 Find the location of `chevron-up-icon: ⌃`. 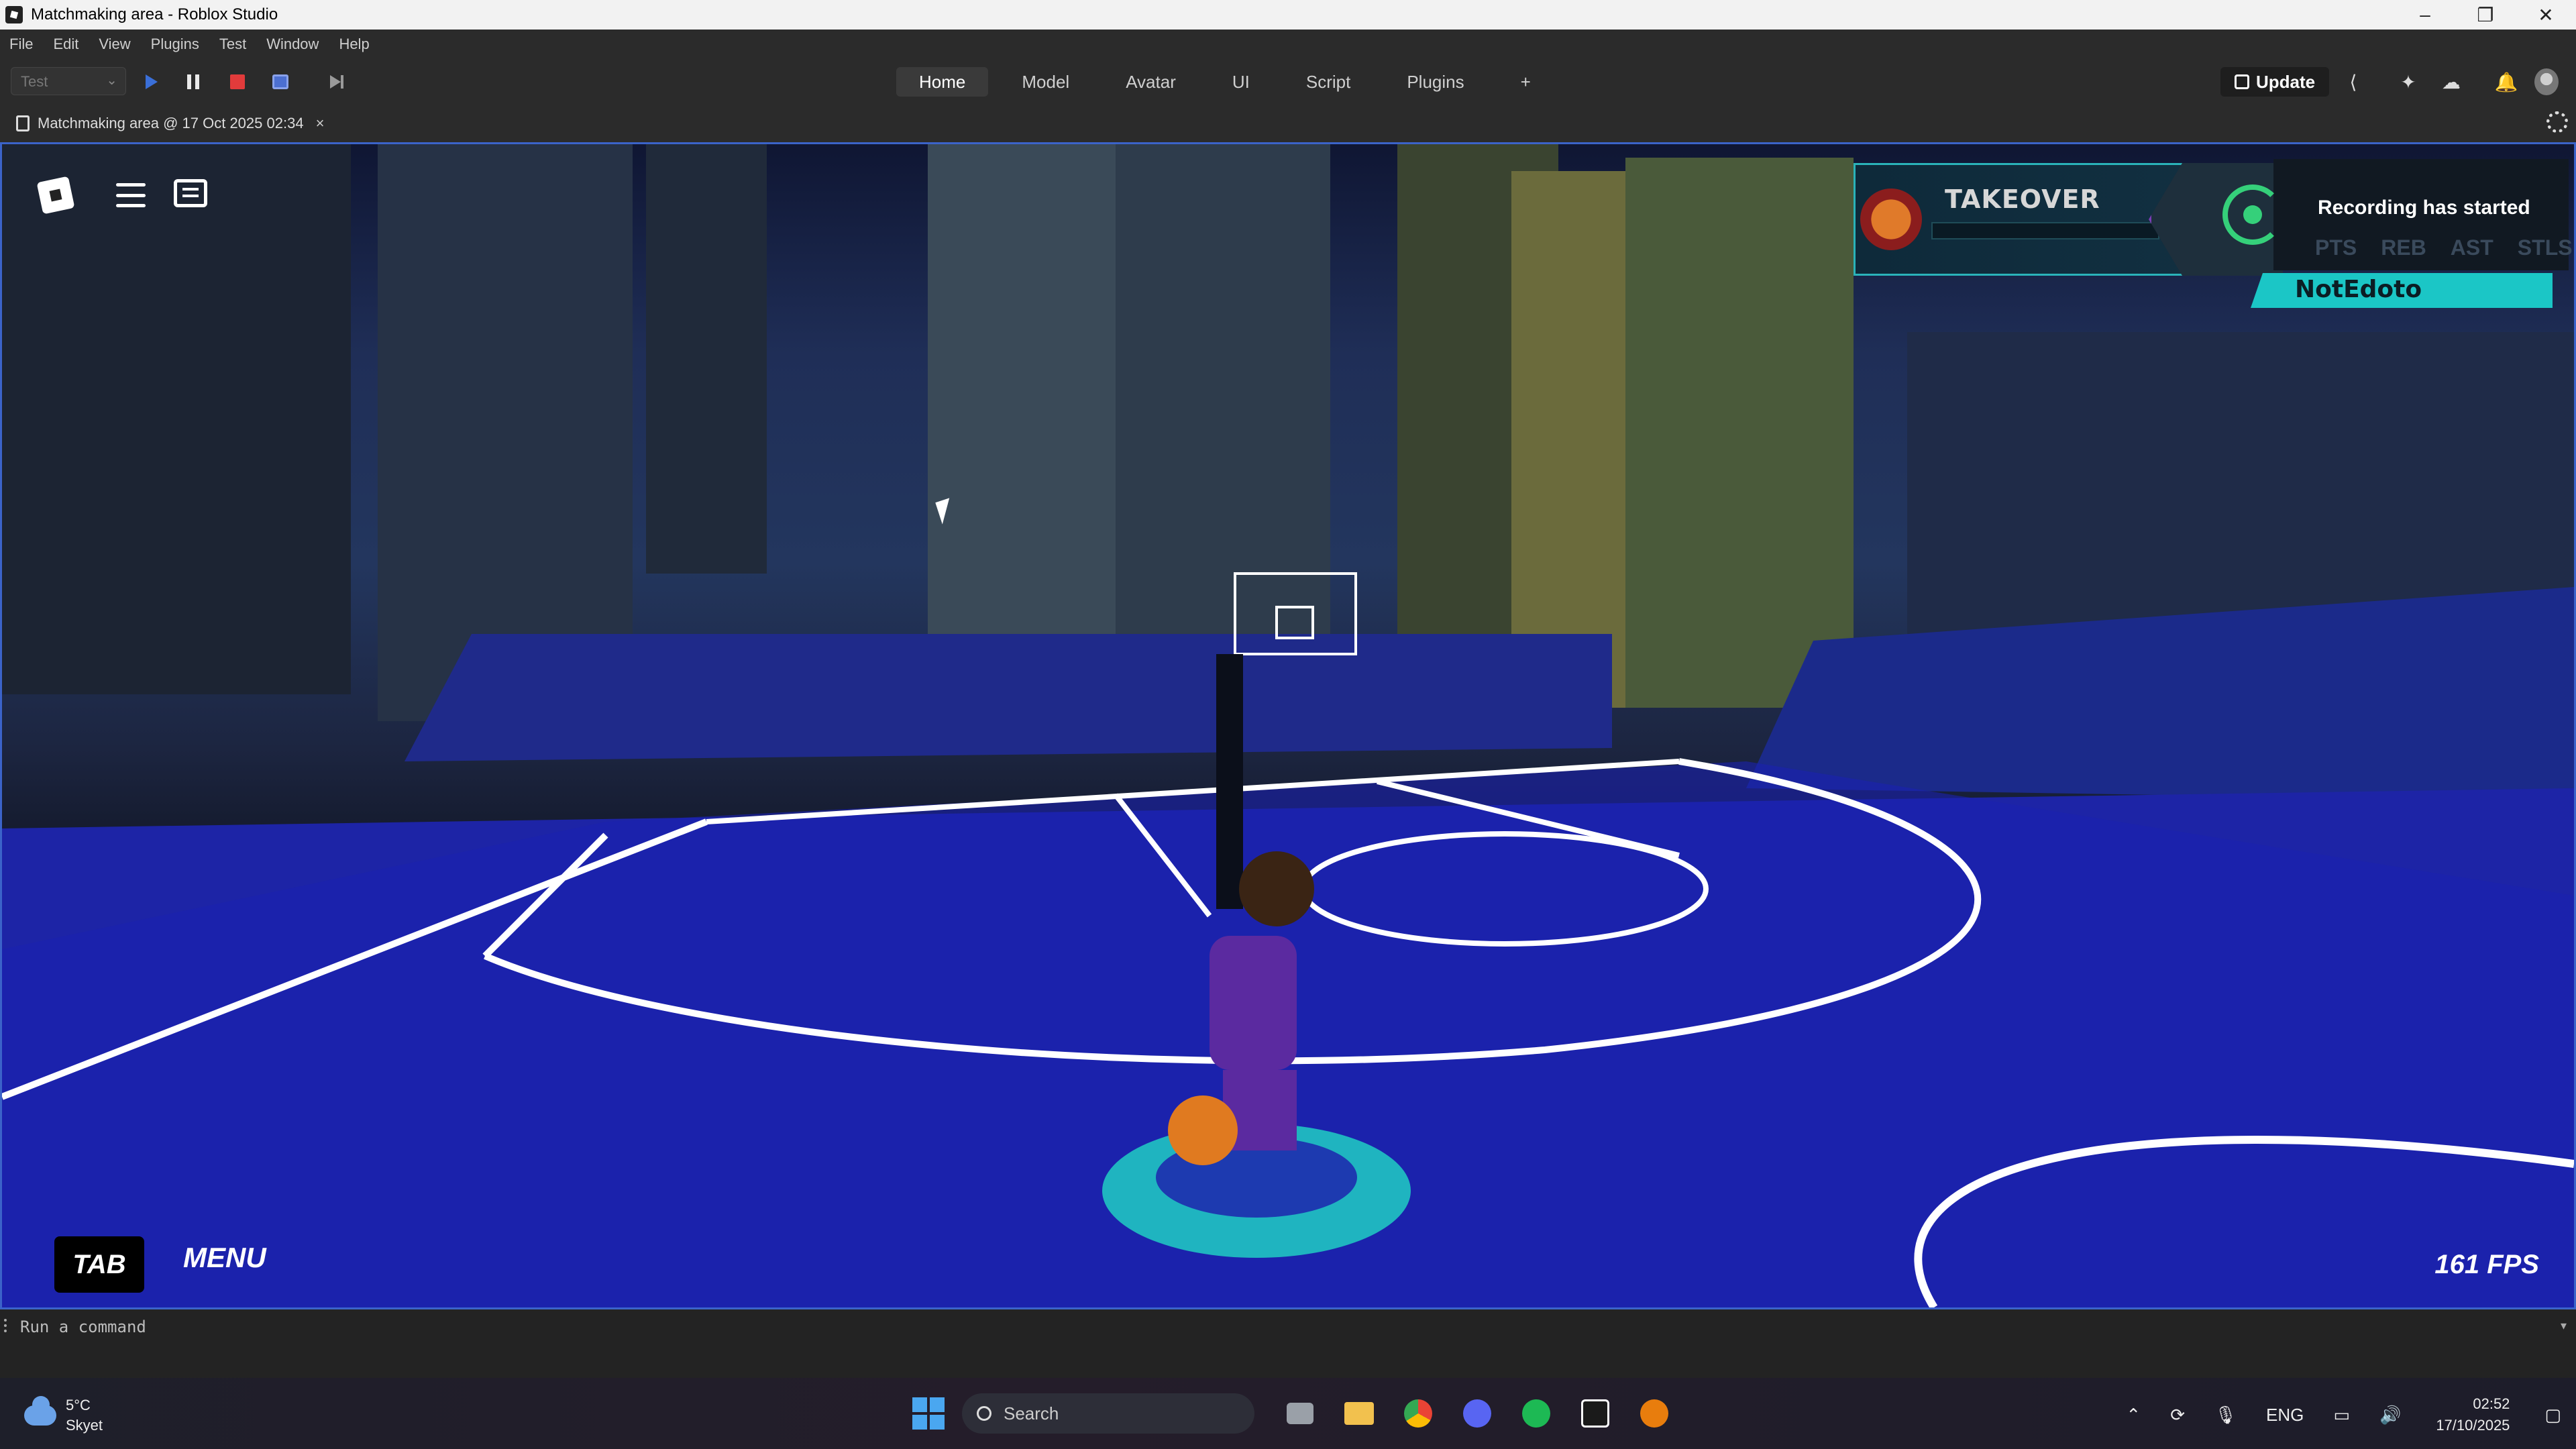

chevron-up-icon: ⌃ is located at coordinates (2133, 1415).